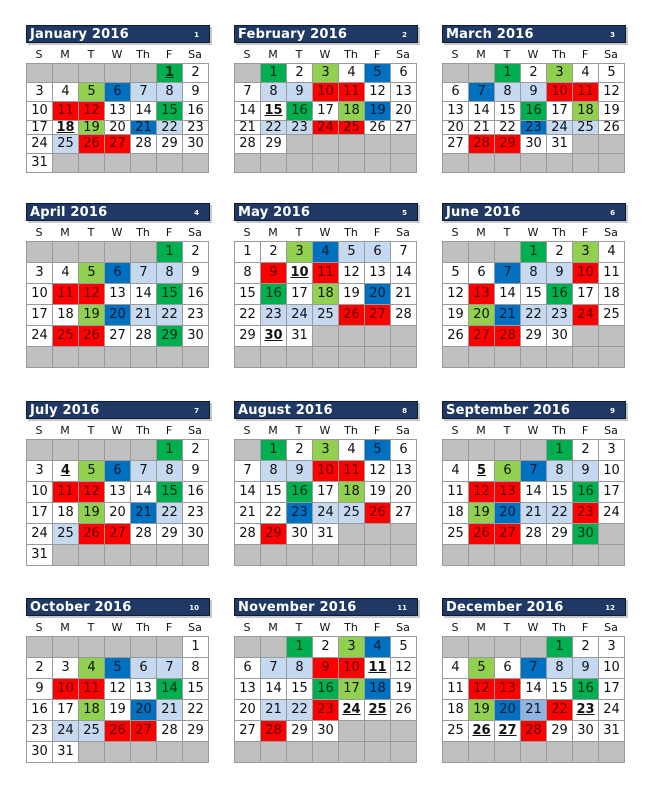  Describe the element at coordinates (612, 315) in the screenshot. I see `day-cell: 25` at that location.